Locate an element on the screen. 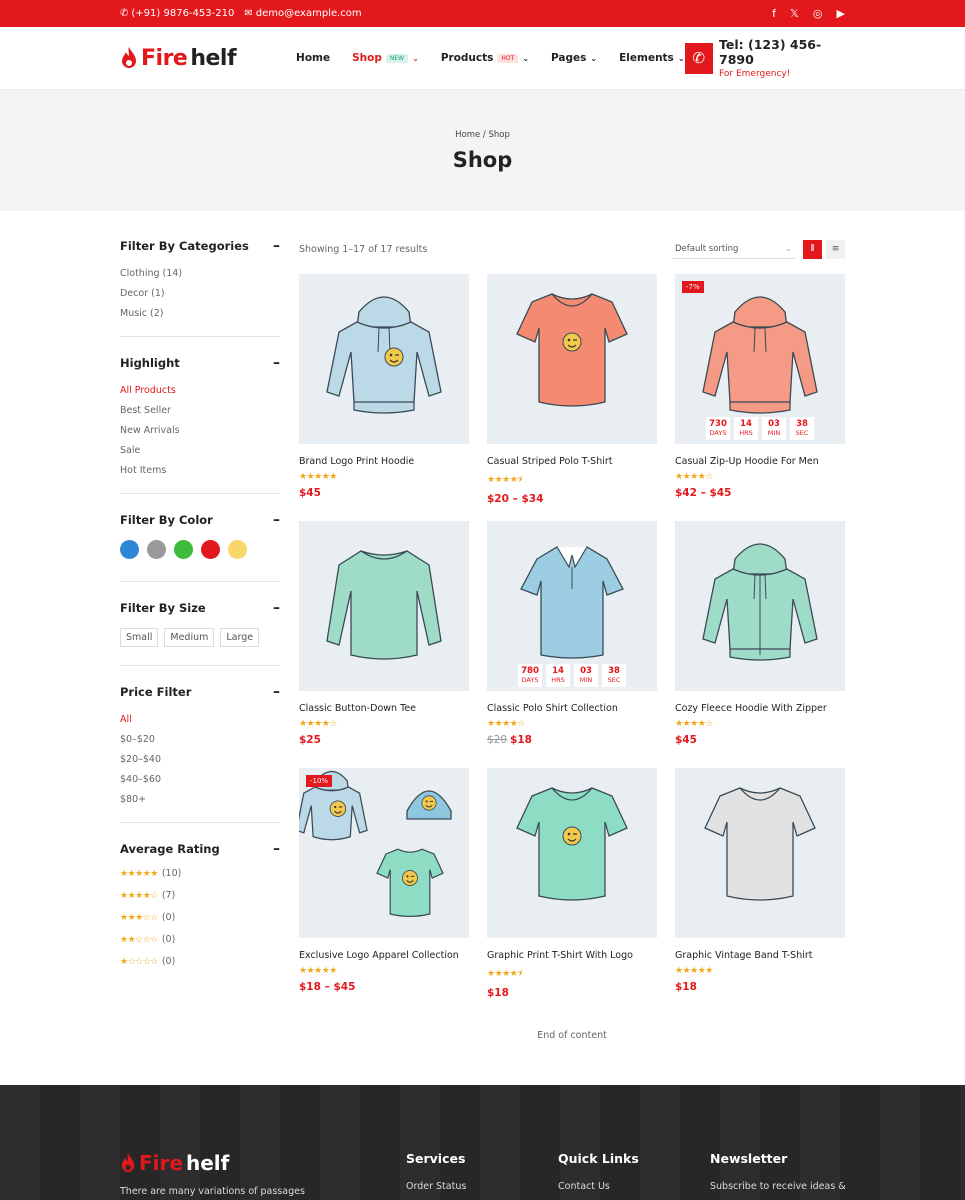  top-phone: ✆ (+91) 9876-453-210 is located at coordinates (177, 13).